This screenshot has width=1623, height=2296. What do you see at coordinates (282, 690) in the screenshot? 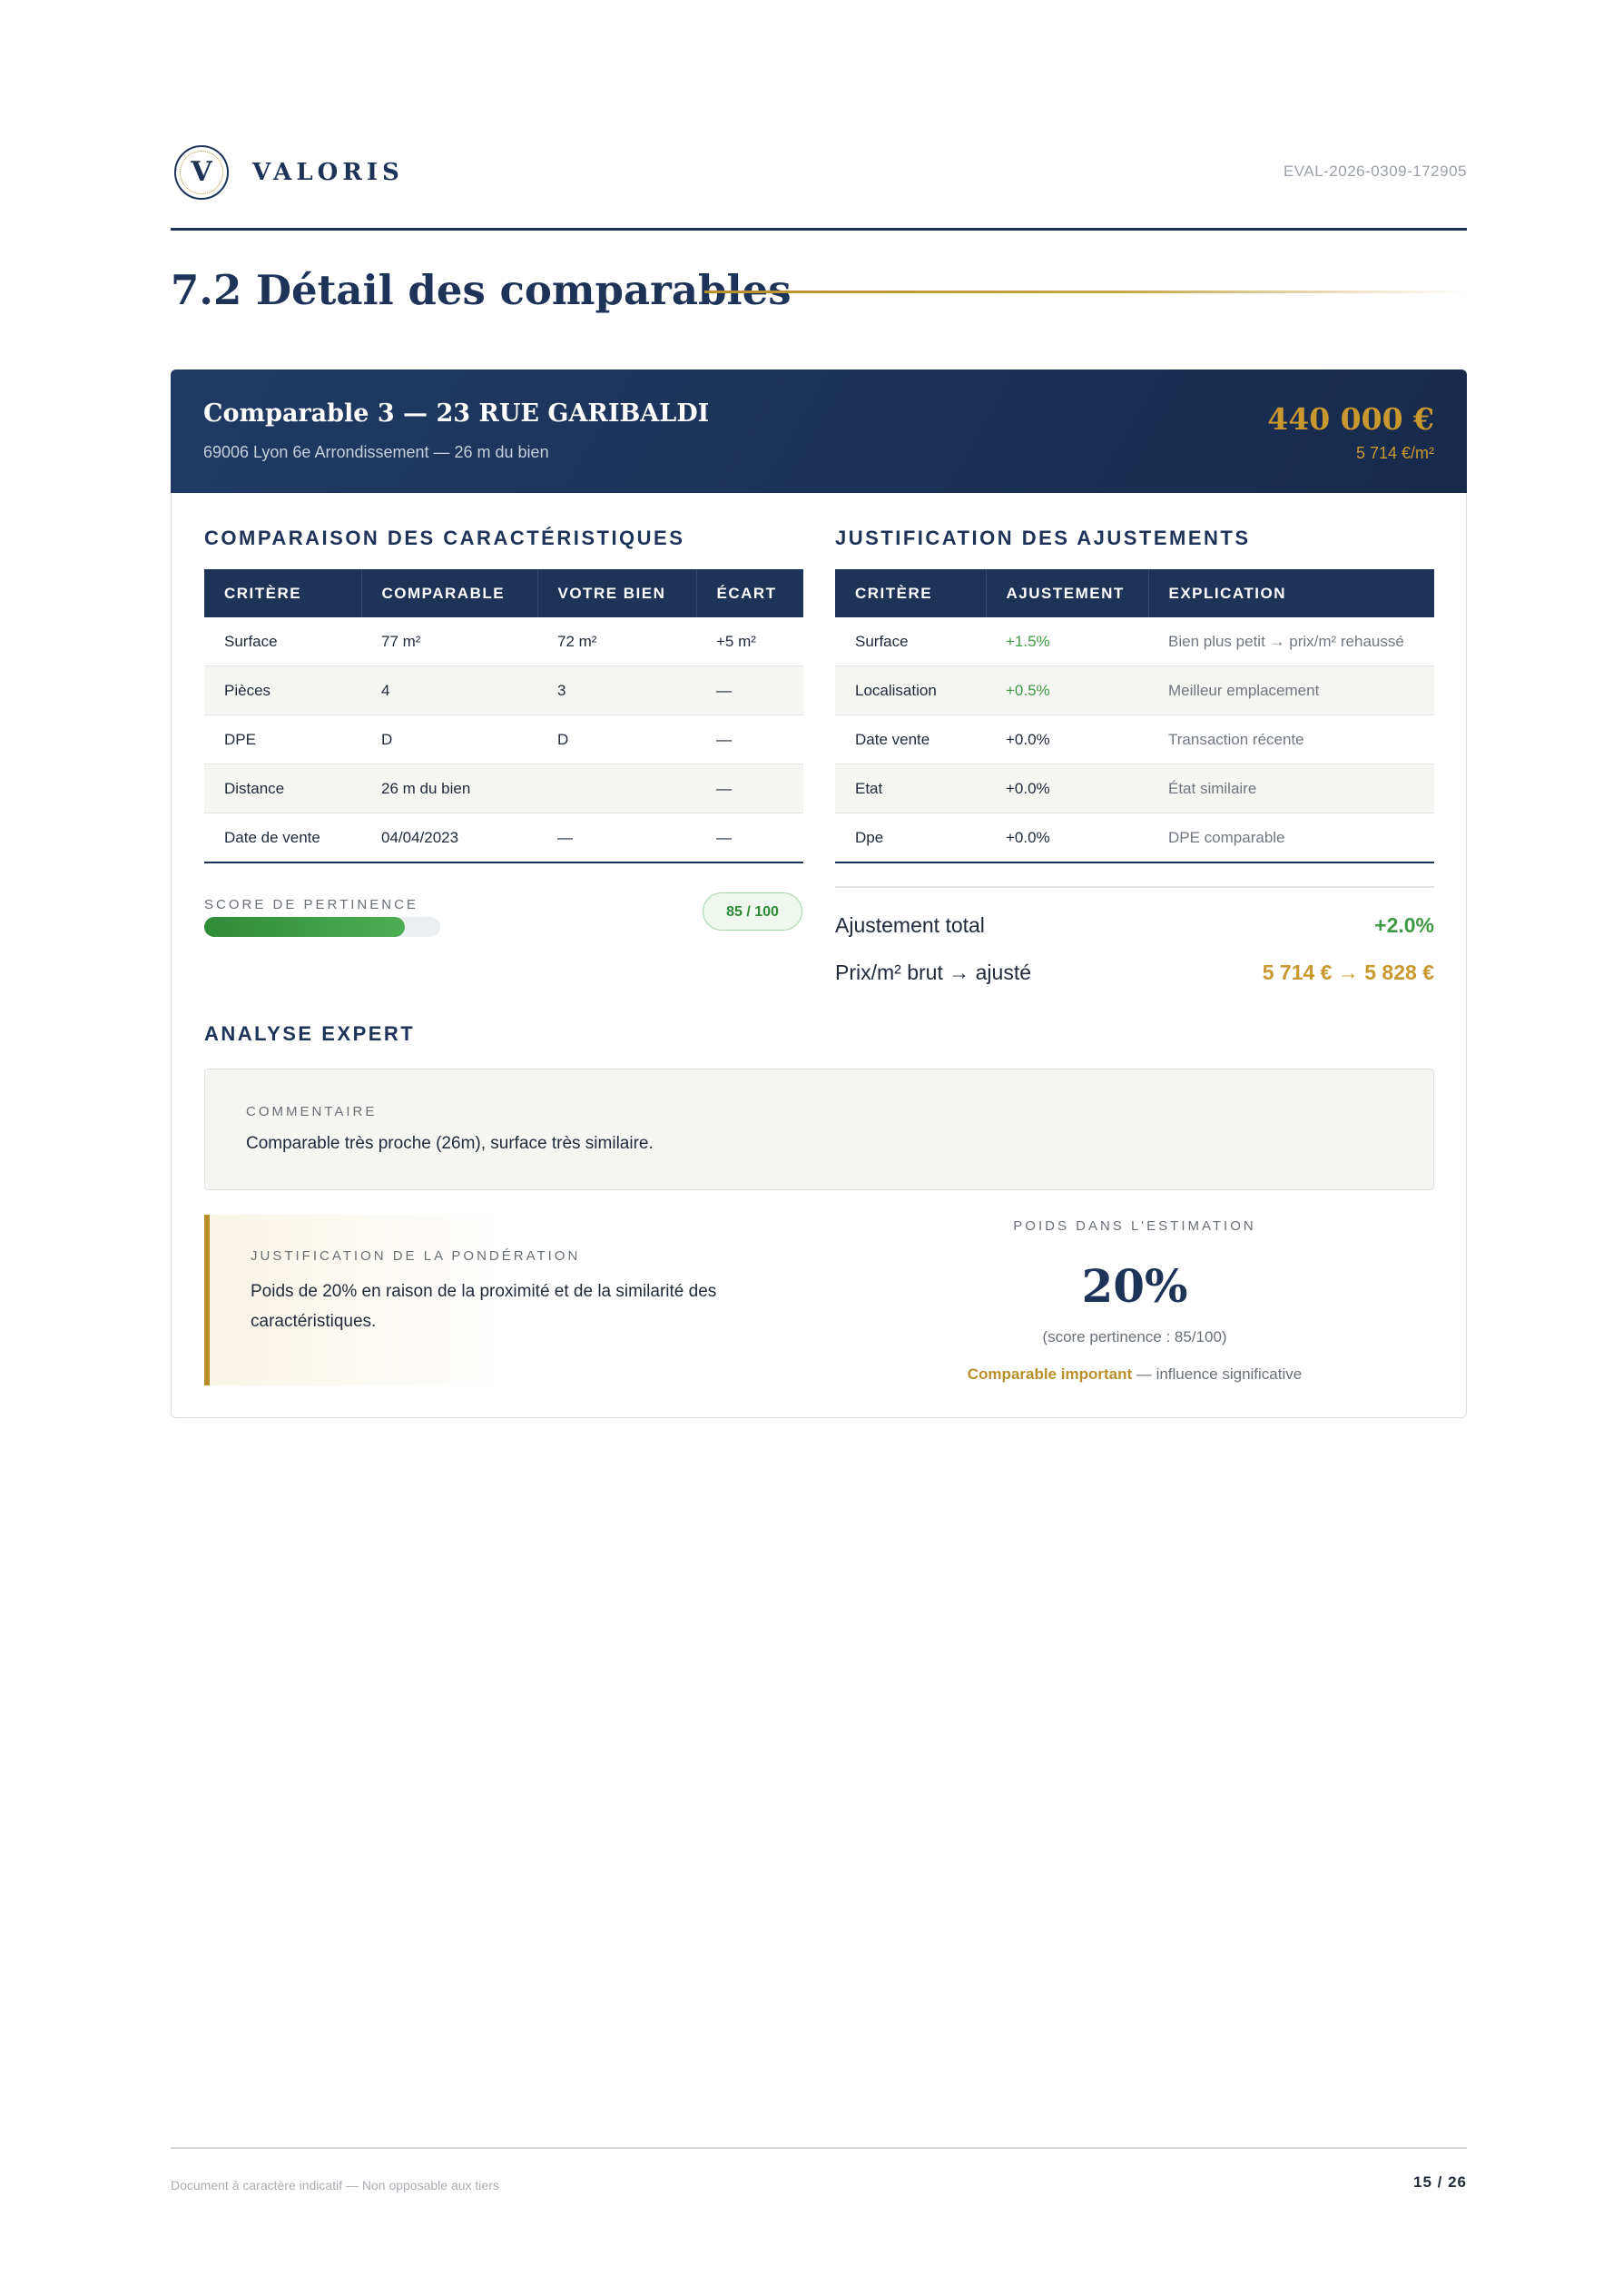
I see `table-cell: Pièces` at bounding box center [282, 690].